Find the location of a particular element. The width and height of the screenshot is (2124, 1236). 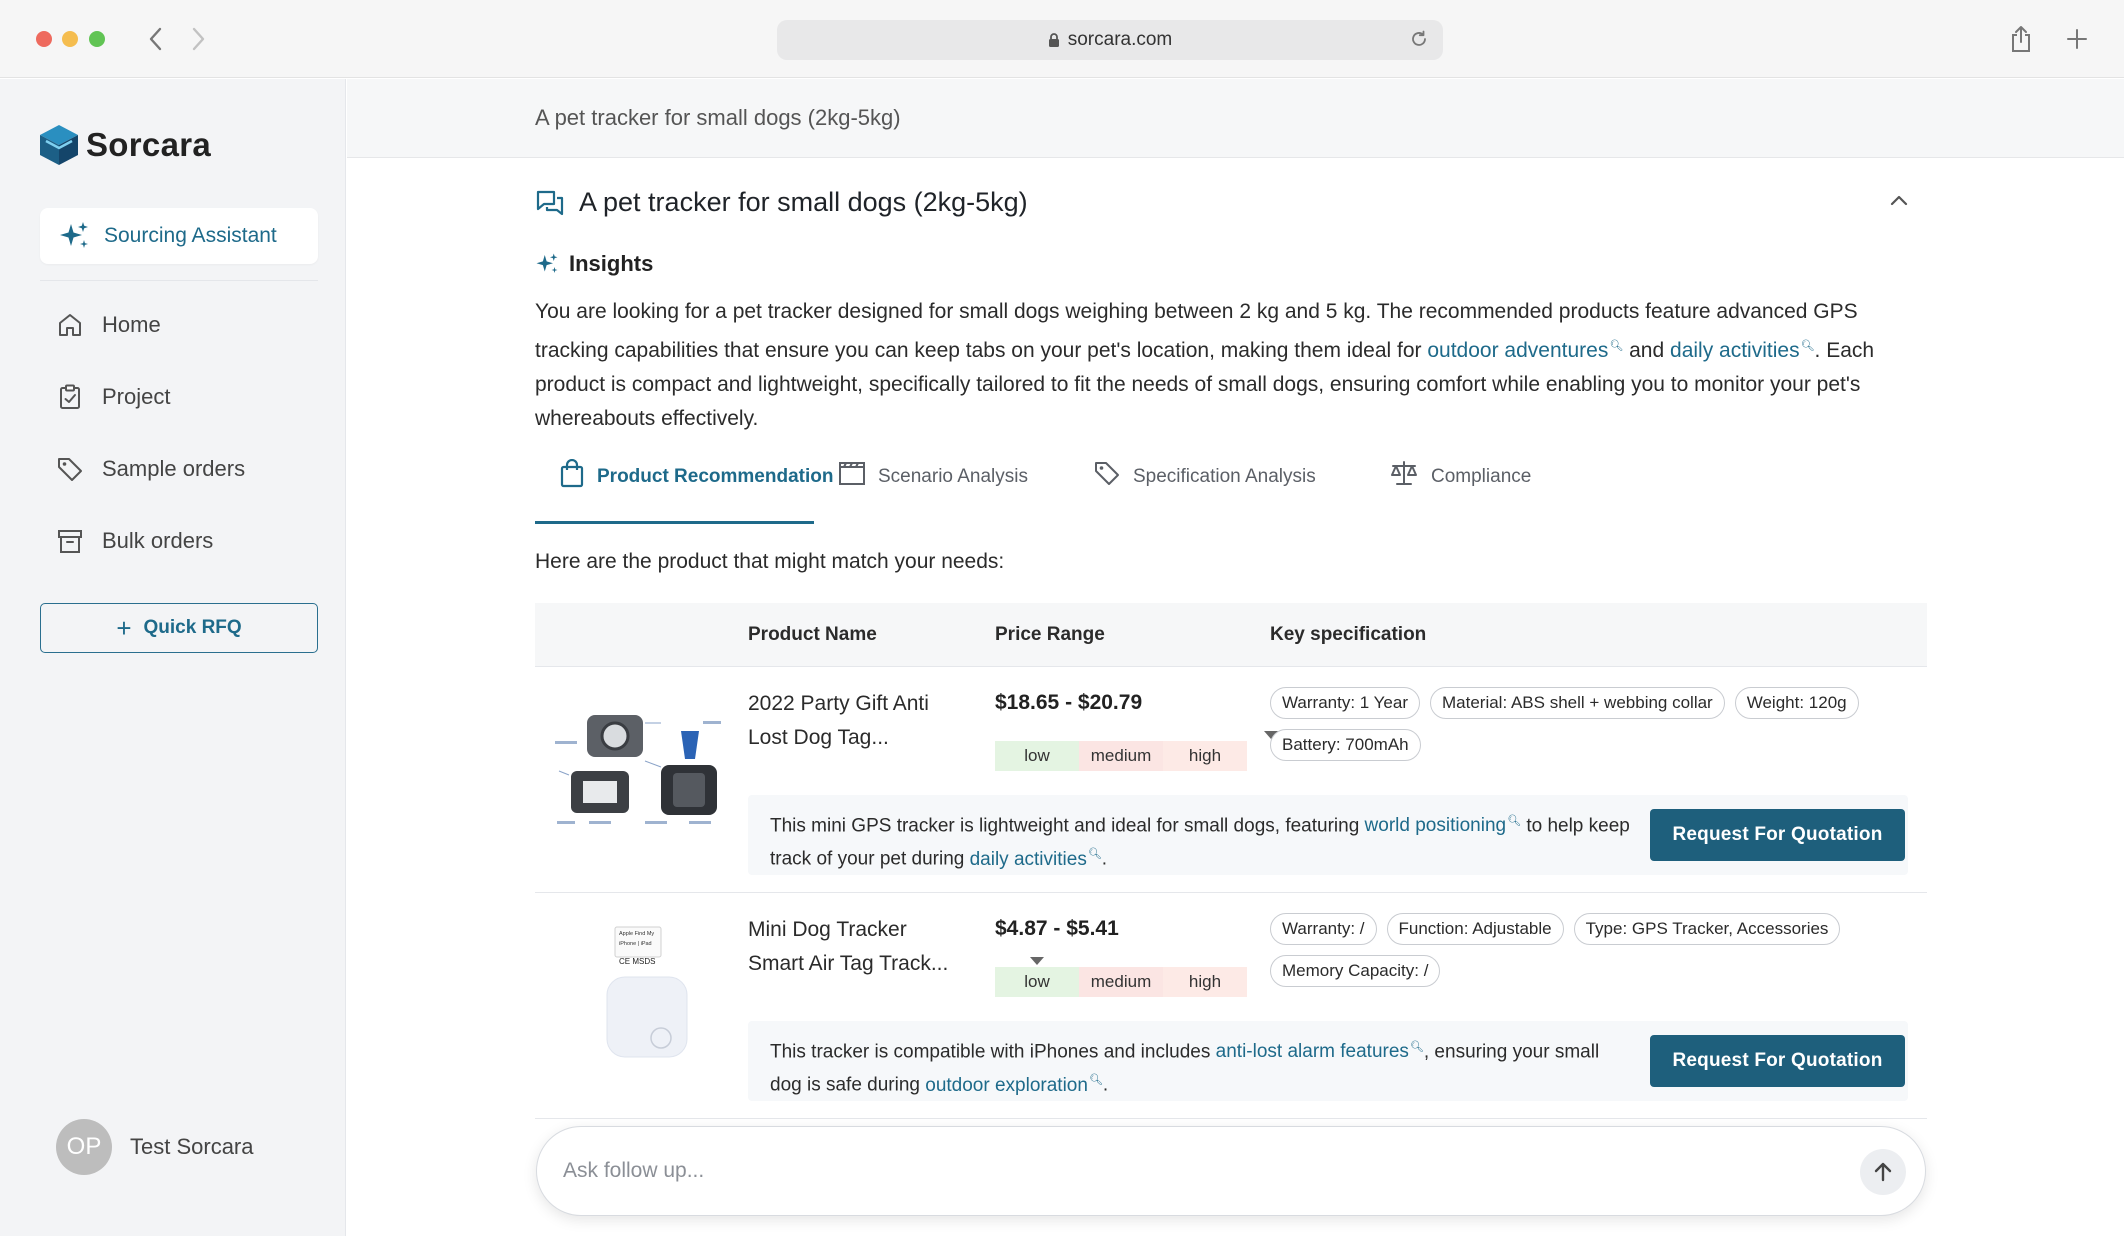

minimize-window-button is located at coordinates (70, 39).